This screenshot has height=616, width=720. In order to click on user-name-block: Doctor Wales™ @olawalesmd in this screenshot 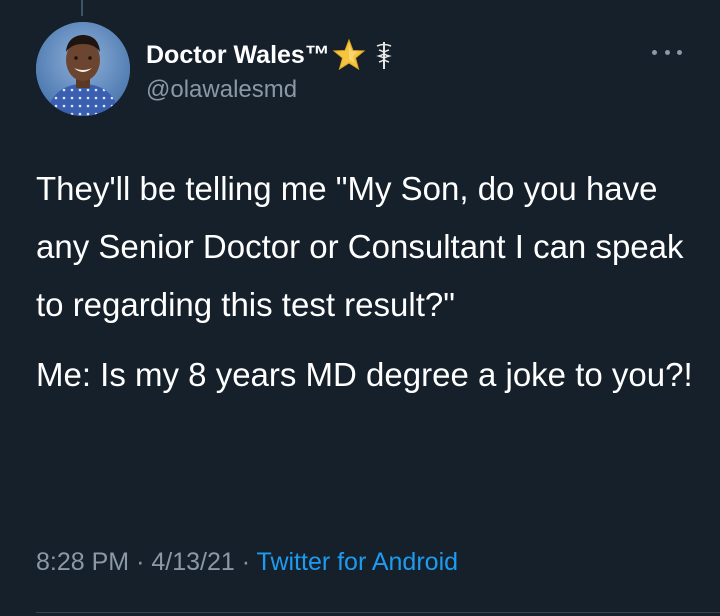, I will do `click(270, 71)`.